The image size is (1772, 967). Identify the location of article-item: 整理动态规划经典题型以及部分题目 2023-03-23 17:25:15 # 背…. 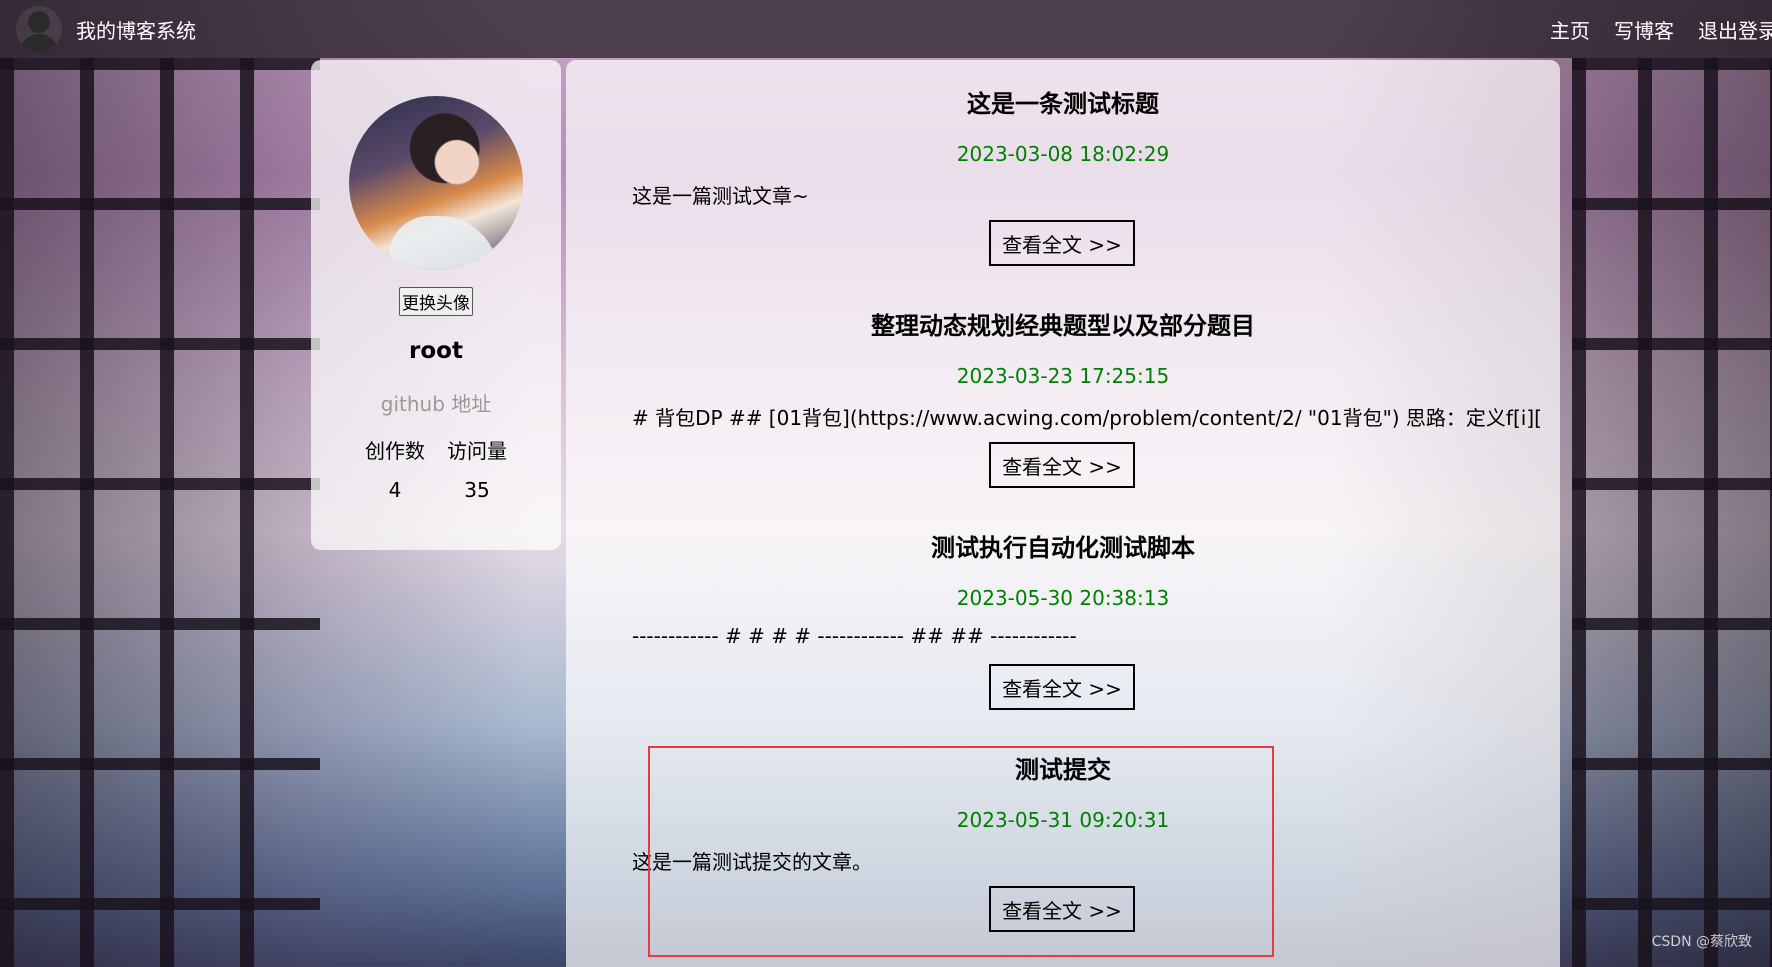
(1063, 393).